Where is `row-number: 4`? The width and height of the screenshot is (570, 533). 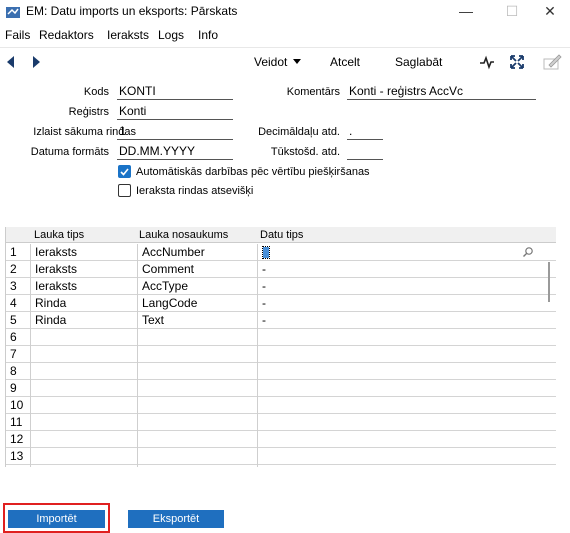 row-number: 4 is located at coordinates (13, 303).